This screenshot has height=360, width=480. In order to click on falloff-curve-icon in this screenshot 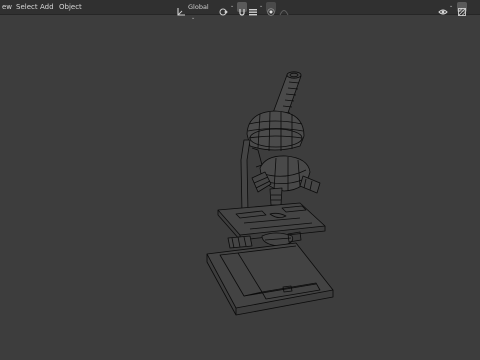, I will do `click(284, 9)`.